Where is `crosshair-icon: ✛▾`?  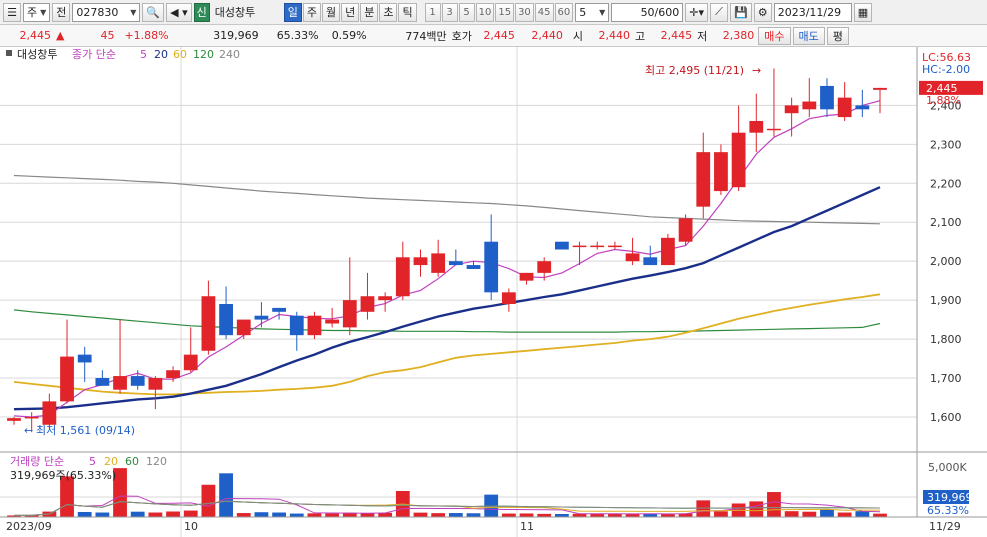
crosshair-icon: ✛▾ is located at coordinates (697, 12).